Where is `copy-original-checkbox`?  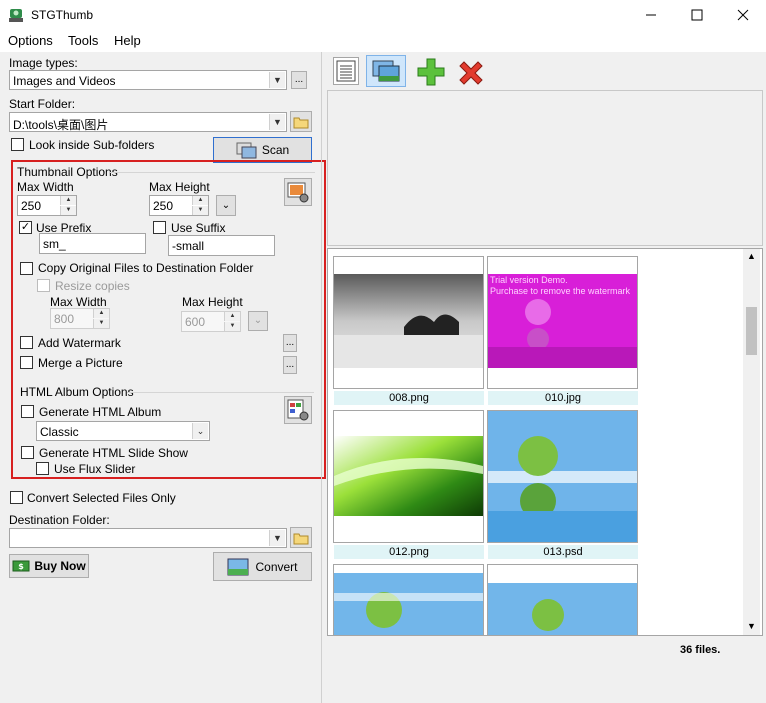
copy-original-checkbox is located at coordinates (26, 268).